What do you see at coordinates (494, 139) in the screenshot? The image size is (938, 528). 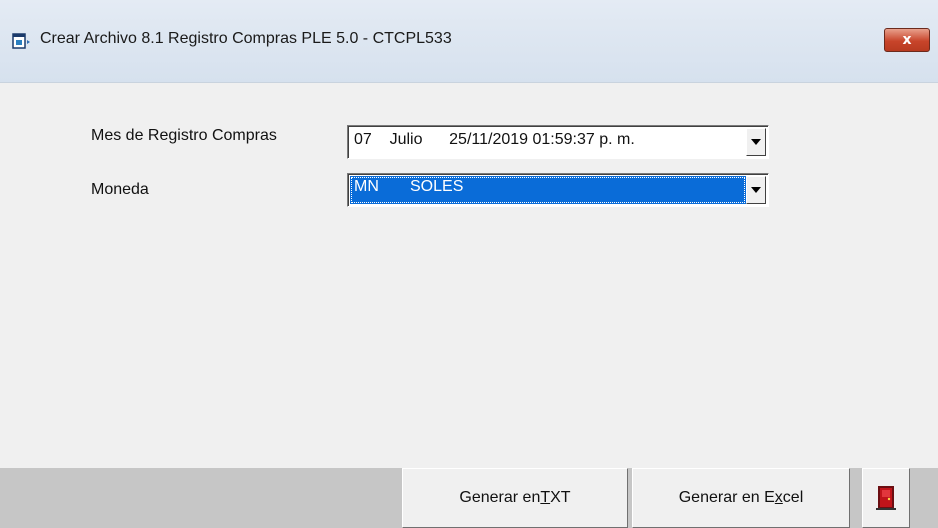 I see `mes-registro-value: 07 Julio 25/11/2019 01:59:37 p. m.` at bounding box center [494, 139].